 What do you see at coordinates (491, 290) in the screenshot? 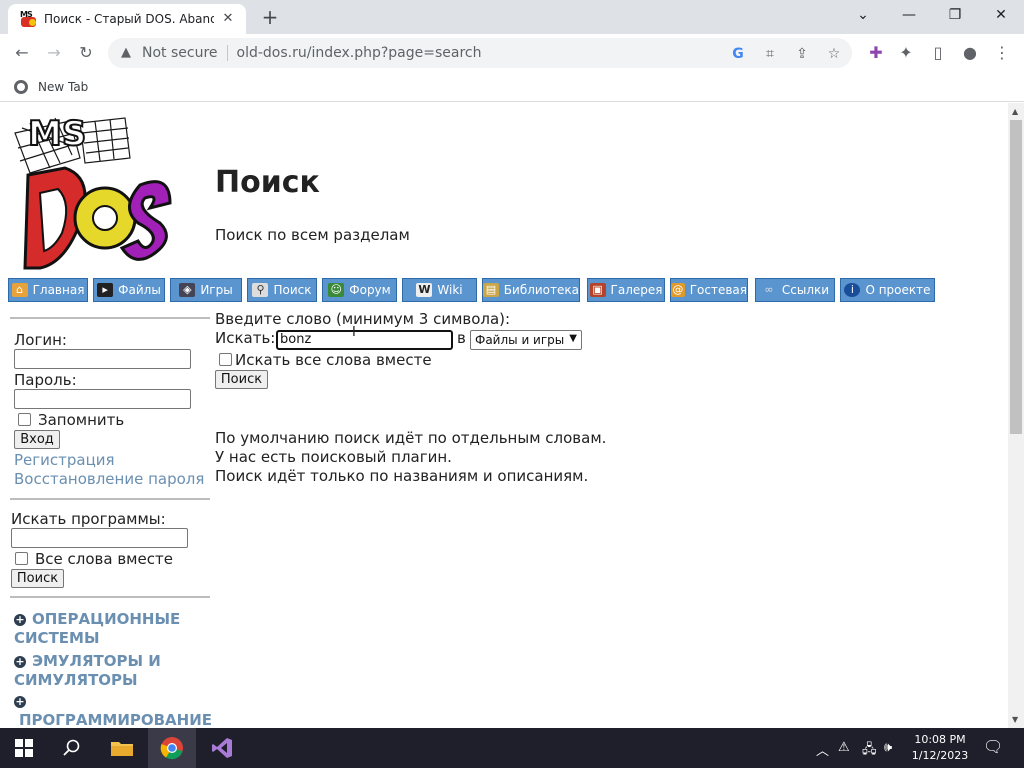
I see `book-icon: ▤` at bounding box center [491, 290].